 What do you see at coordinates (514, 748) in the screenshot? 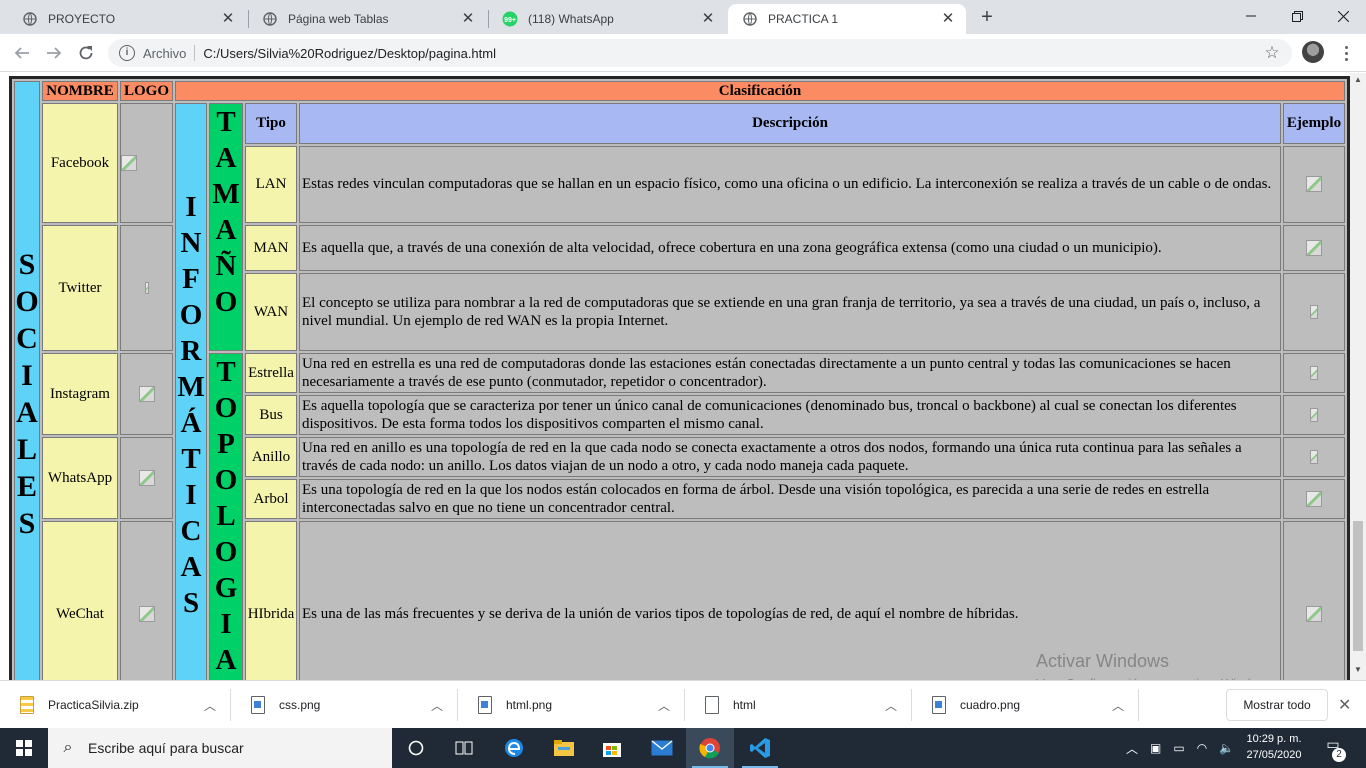
I see `edge-icon` at bounding box center [514, 748].